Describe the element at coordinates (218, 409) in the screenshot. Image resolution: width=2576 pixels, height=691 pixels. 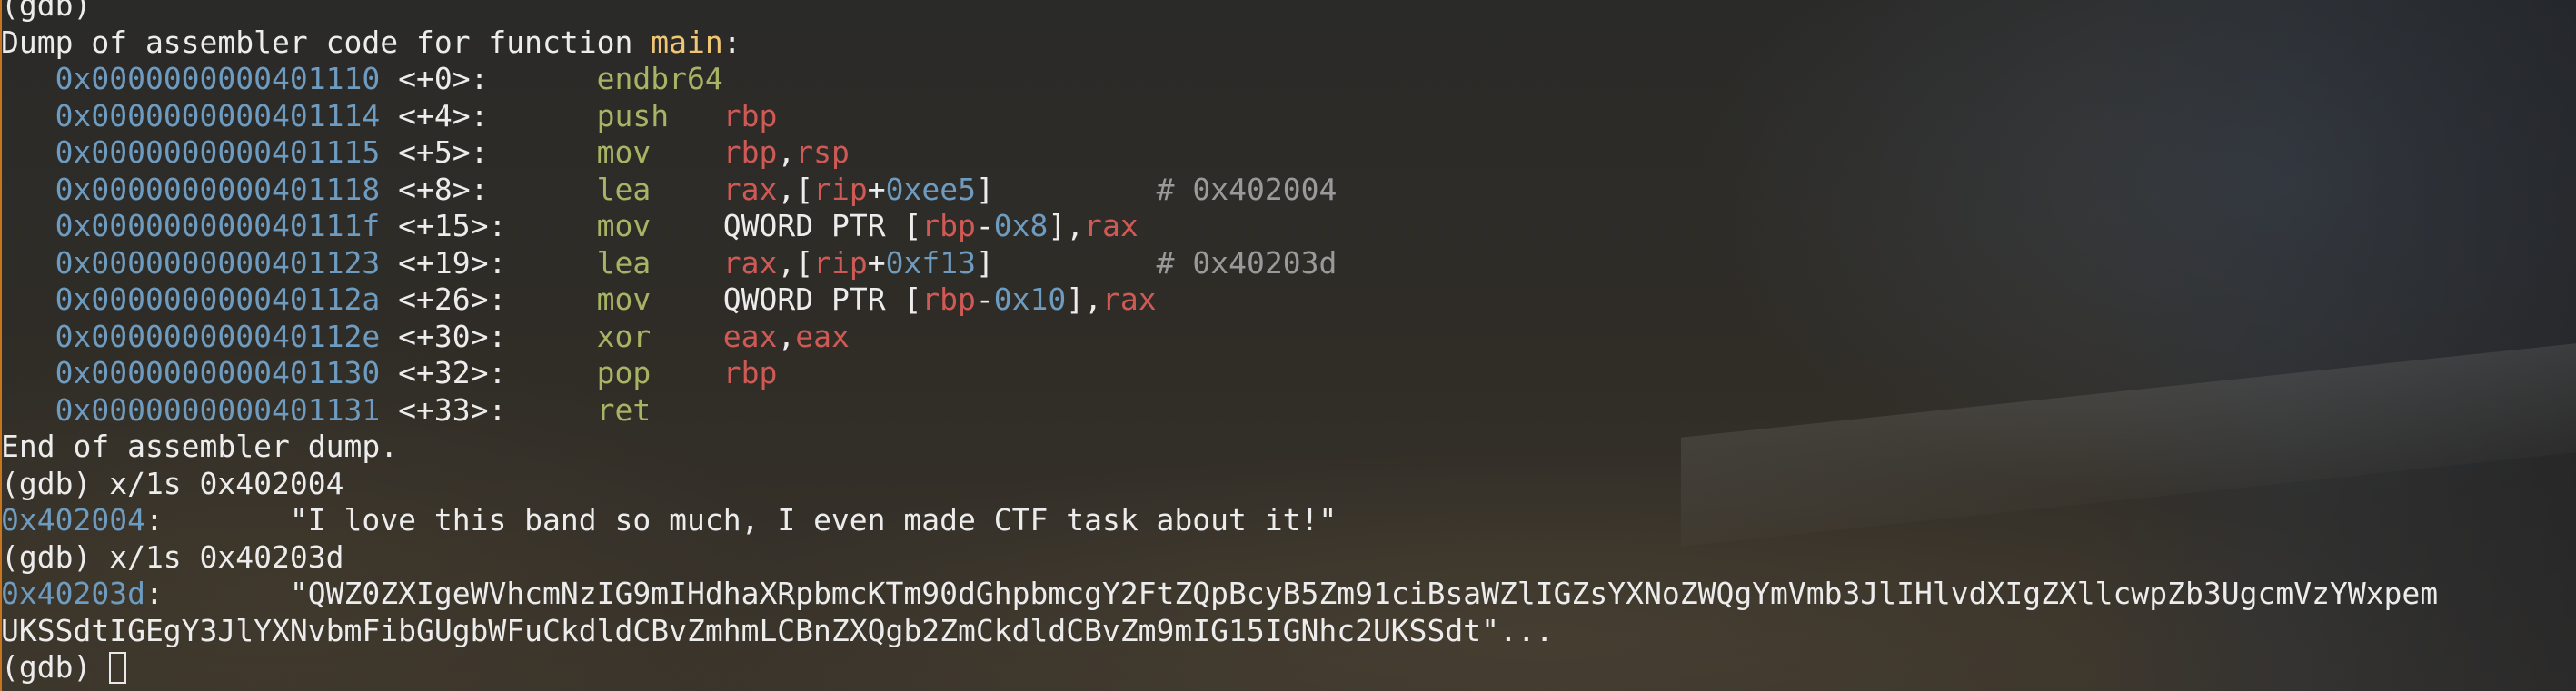
I see `instruction-address: 0x0000000000401131` at that location.